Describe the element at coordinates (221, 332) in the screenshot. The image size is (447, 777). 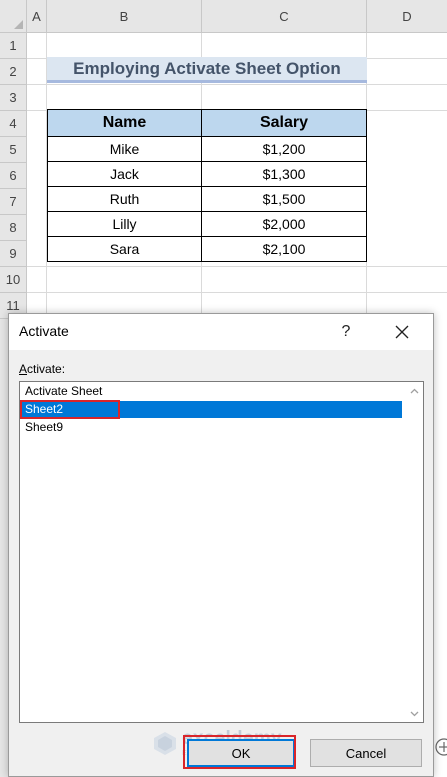
I see `dialog-title-bar: Activate ?` at that location.